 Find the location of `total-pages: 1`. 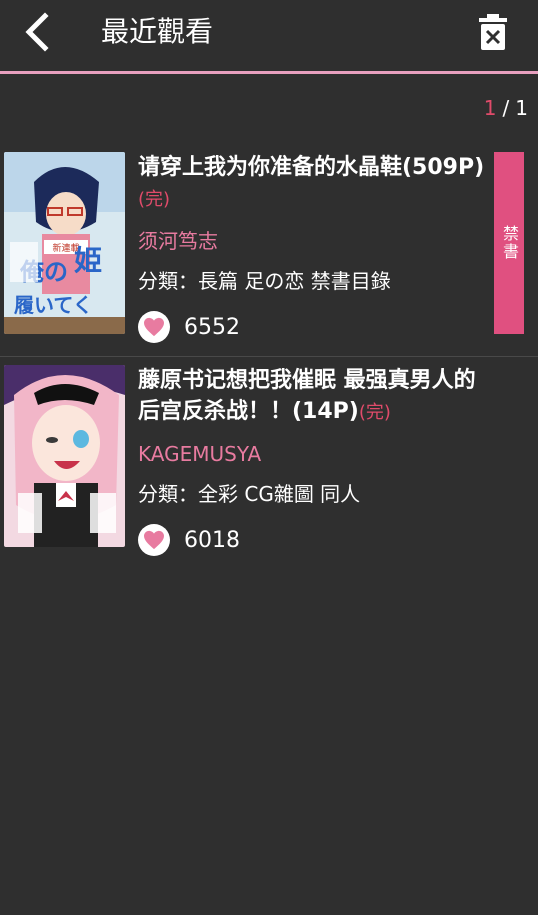

total-pages: 1 is located at coordinates (521, 108).